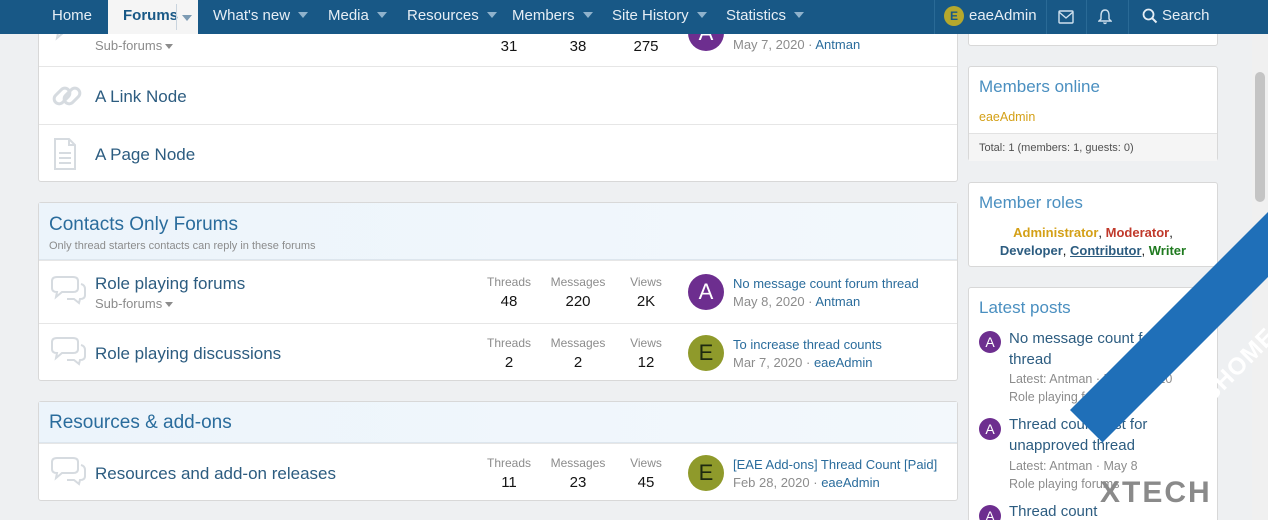  I want to click on role-writer: Writer, so click(1167, 250).